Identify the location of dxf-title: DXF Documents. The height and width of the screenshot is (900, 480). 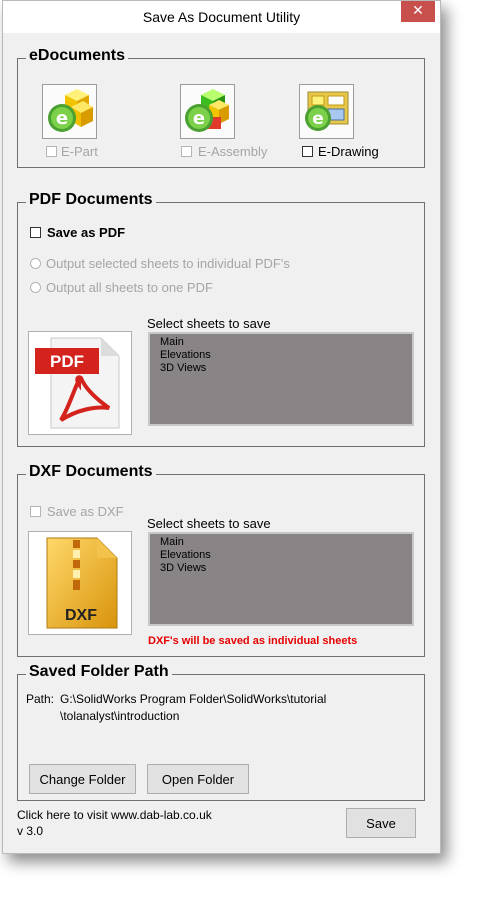
(91, 472).